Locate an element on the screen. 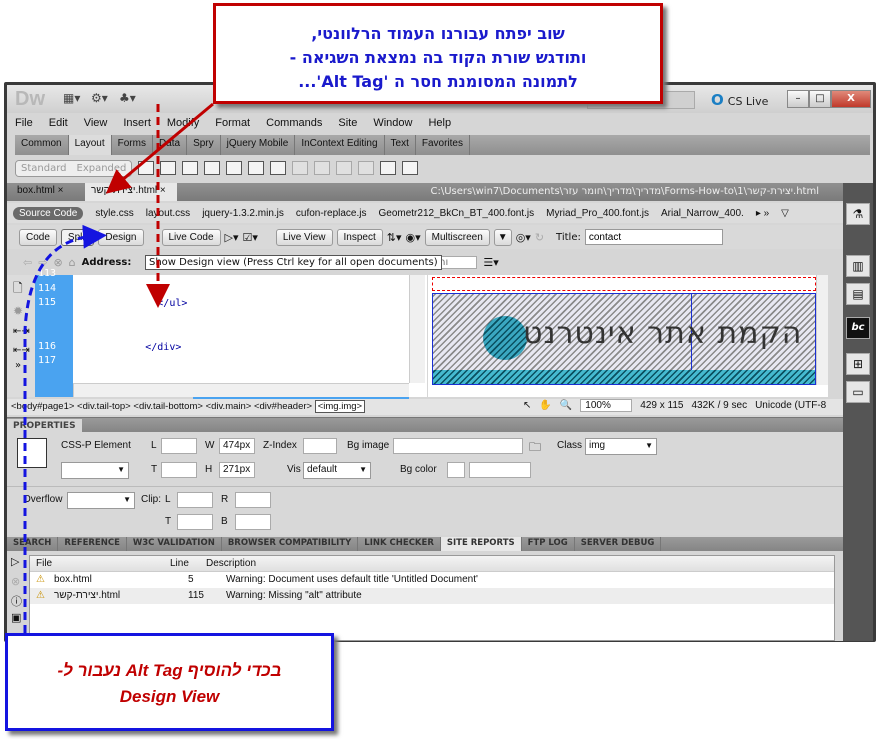 This screenshot has width=880, height=739. doc-tab-box: box.html × is located at coordinates (40, 192).